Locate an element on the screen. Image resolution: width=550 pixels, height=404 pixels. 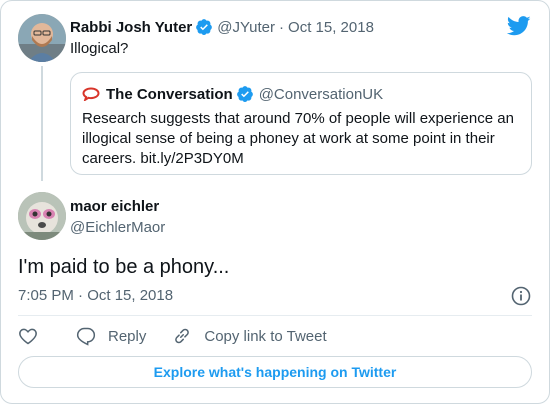
copy-link-label: Copy link to Tweet is located at coordinates (265, 336).